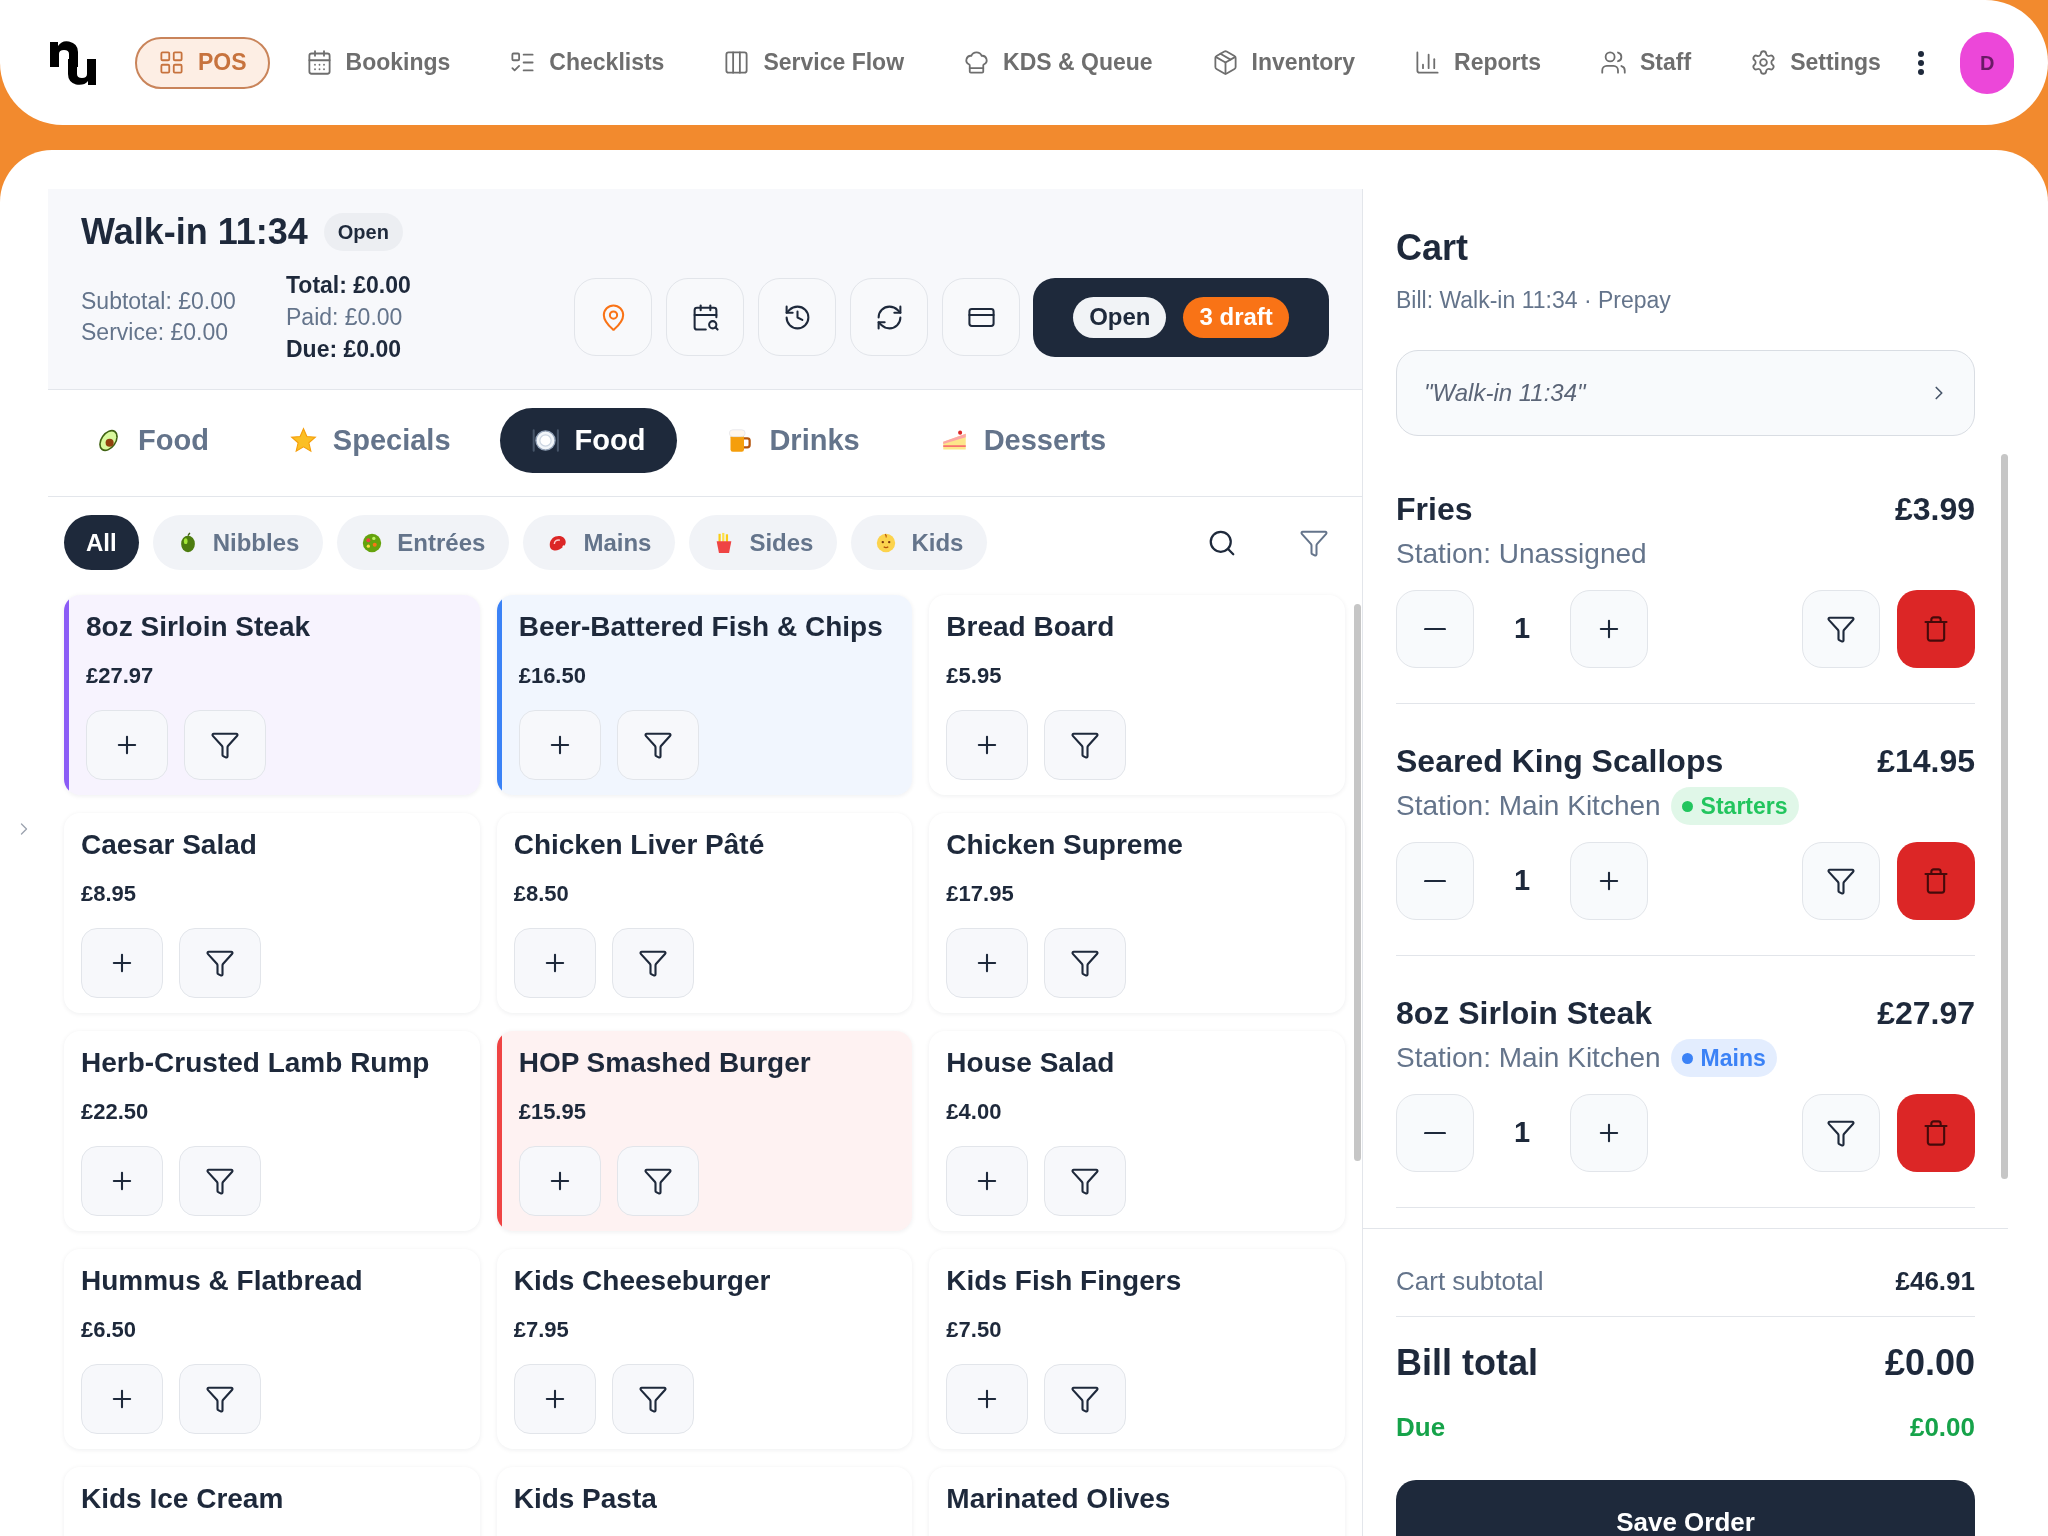 This screenshot has width=2048, height=1536. Describe the element at coordinates (319, 62) in the screenshot. I see `calendar-icon` at that location.